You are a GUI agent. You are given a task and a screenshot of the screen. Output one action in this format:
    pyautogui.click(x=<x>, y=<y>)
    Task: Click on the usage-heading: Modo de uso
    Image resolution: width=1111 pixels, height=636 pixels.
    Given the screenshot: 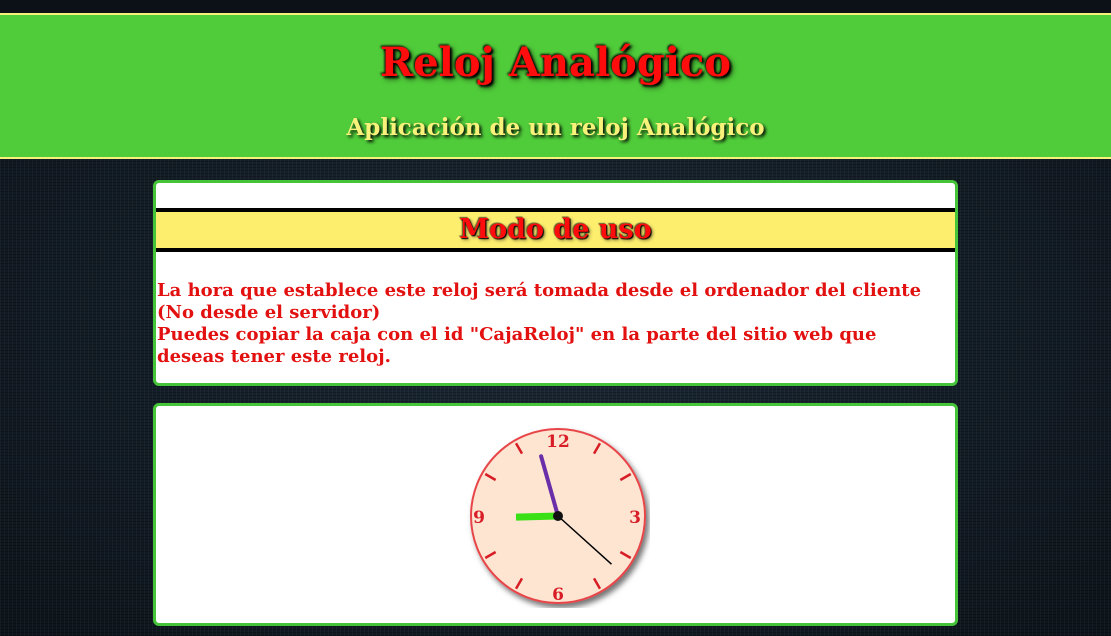 What is the action you would take?
    pyautogui.click(x=555, y=229)
    